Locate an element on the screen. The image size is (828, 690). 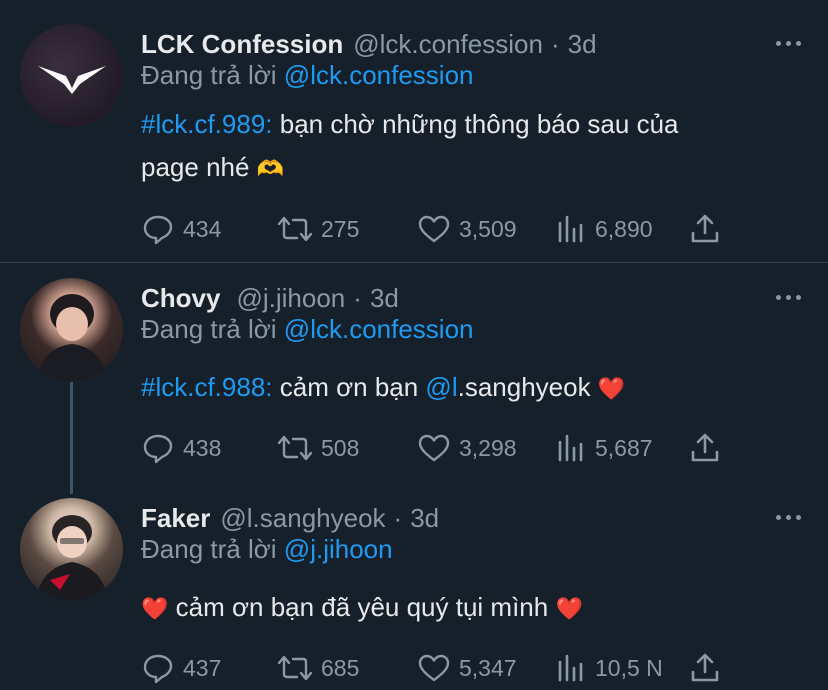
avatar-faker is located at coordinates (71, 549).